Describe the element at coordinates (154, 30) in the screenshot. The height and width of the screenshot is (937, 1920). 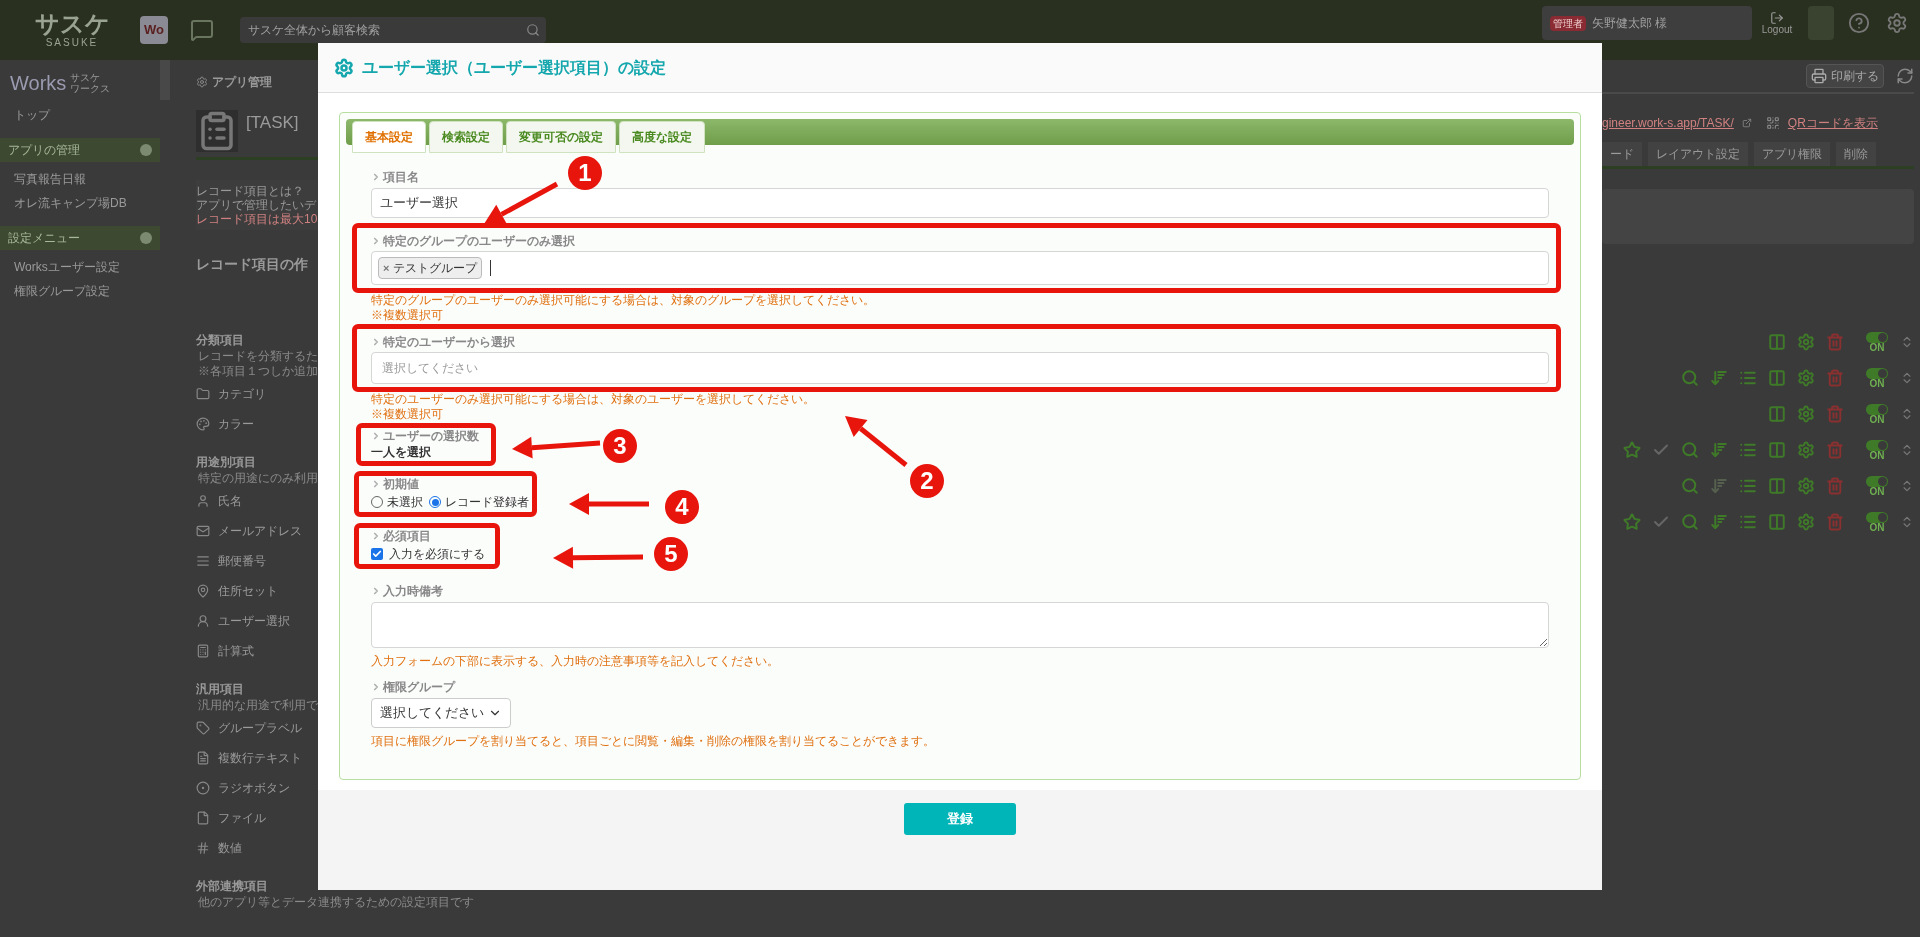
I see `app-switcher: Wo` at that location.